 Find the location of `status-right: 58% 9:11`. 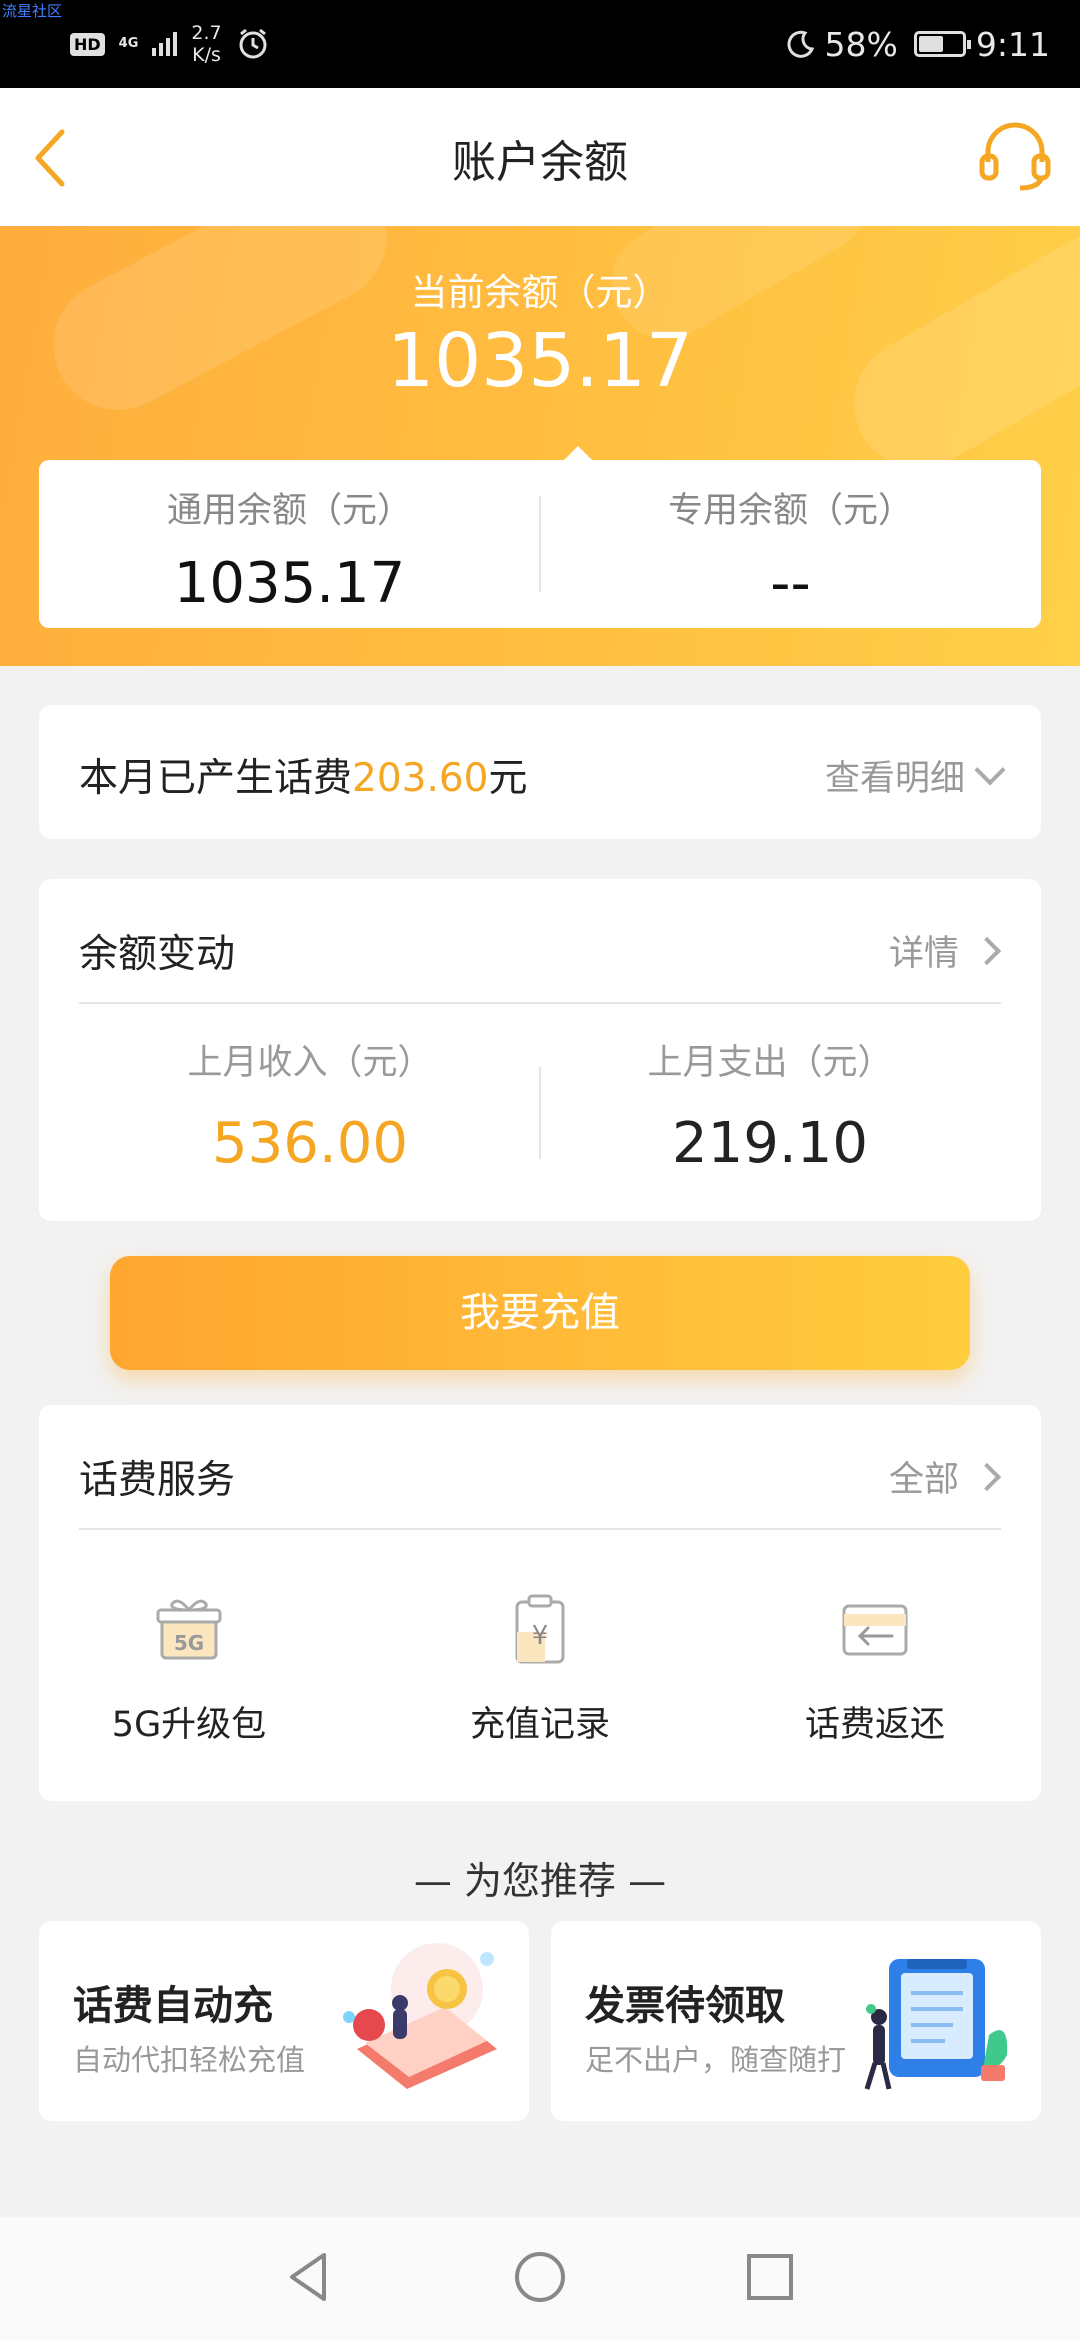

status-right: 58% 9:11 is located at coordinates (917, 44).